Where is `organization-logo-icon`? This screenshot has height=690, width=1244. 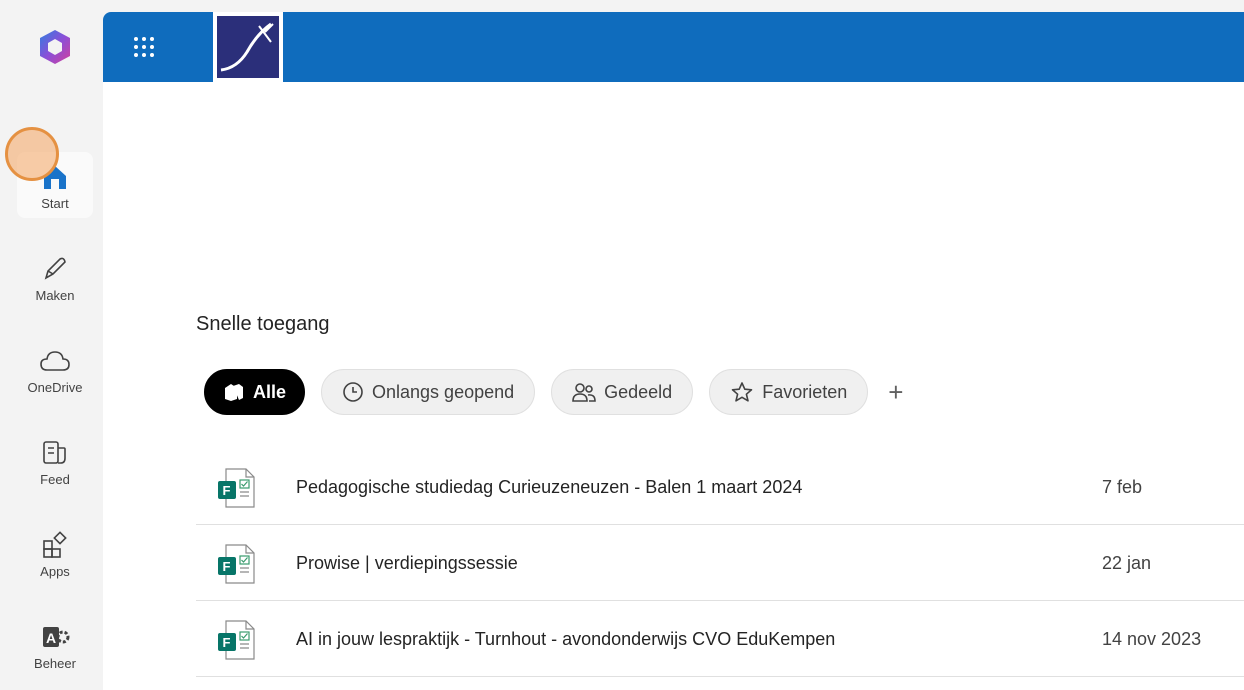
organization-logo-icon is located at coordinates (248, 47).